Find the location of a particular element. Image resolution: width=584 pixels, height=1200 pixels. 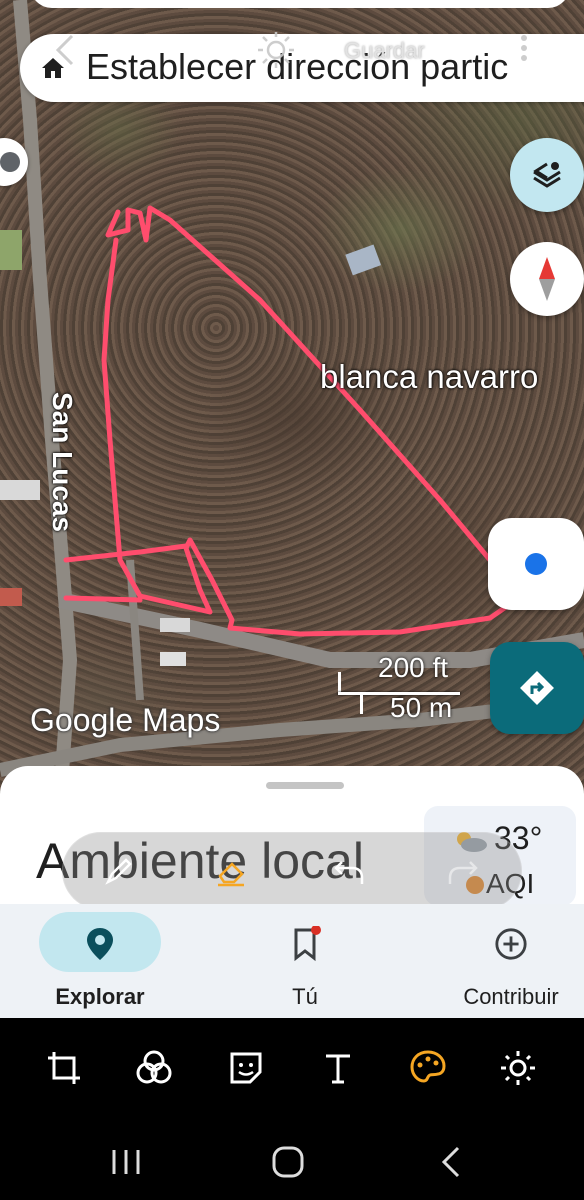

location-pin-icon is located at coordinates (100, 944).